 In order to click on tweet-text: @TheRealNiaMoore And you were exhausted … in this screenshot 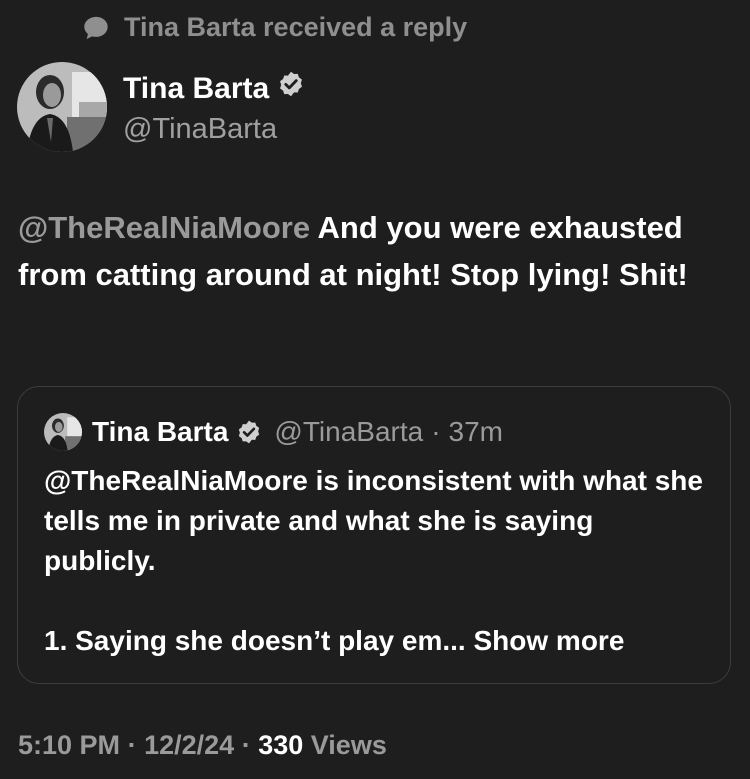, I will do `click(373, 251)`.